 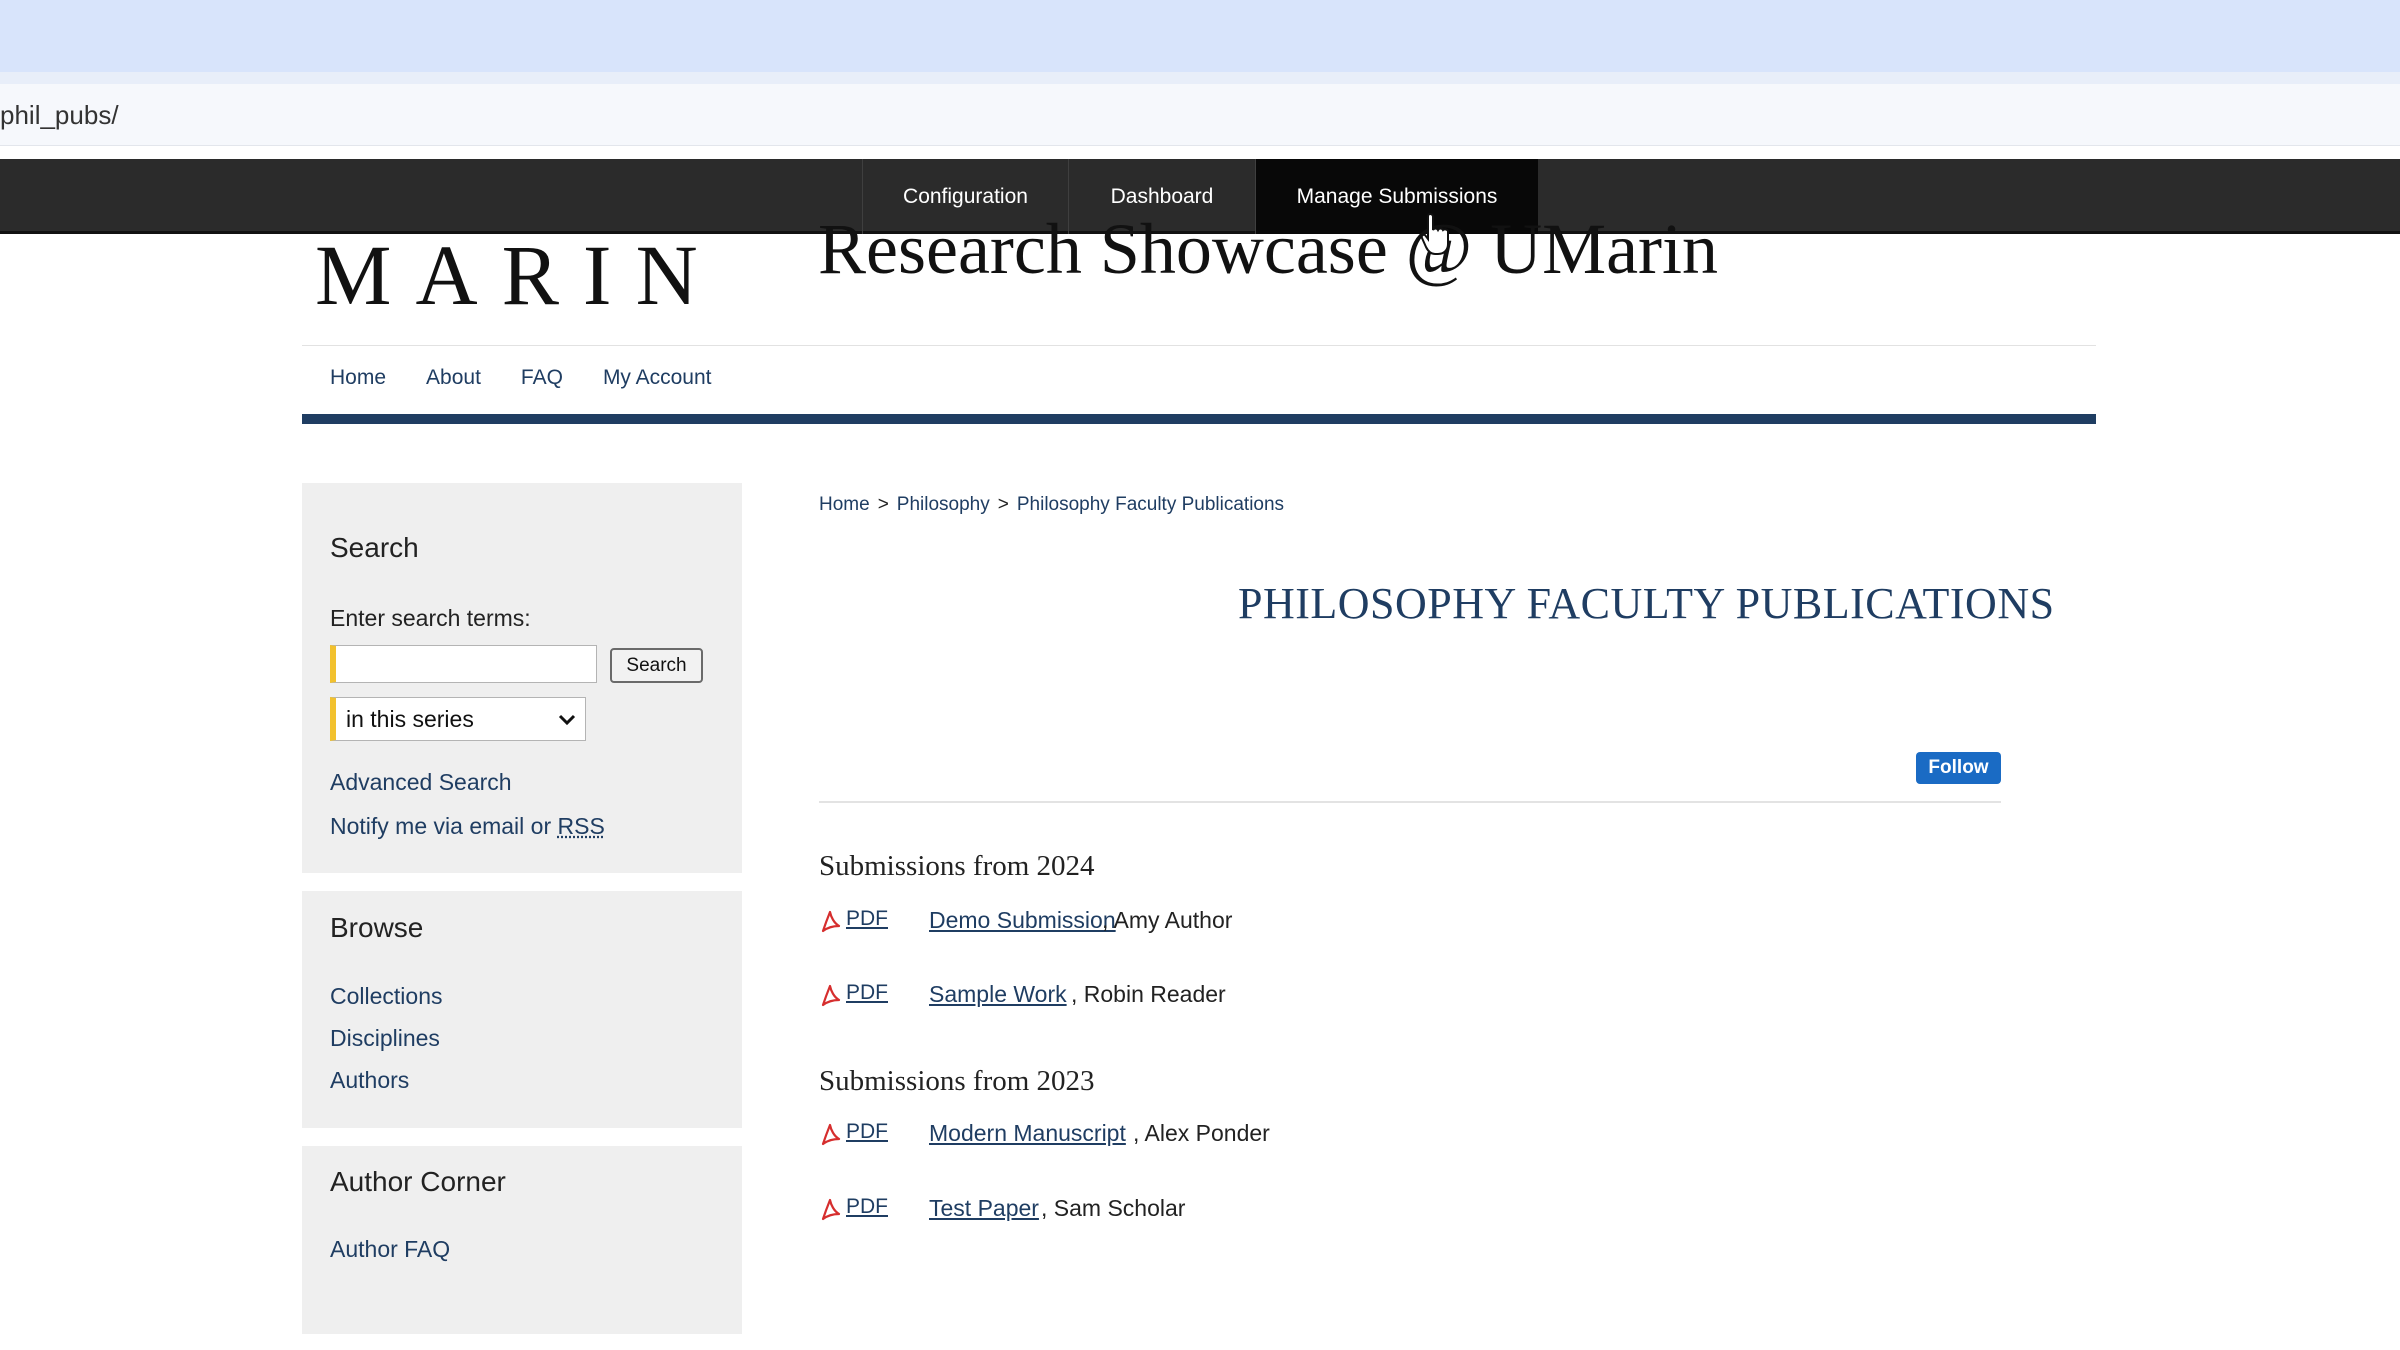 I want to click on notify-line: Notify me via email or RSS, so click(x=467, y=826).